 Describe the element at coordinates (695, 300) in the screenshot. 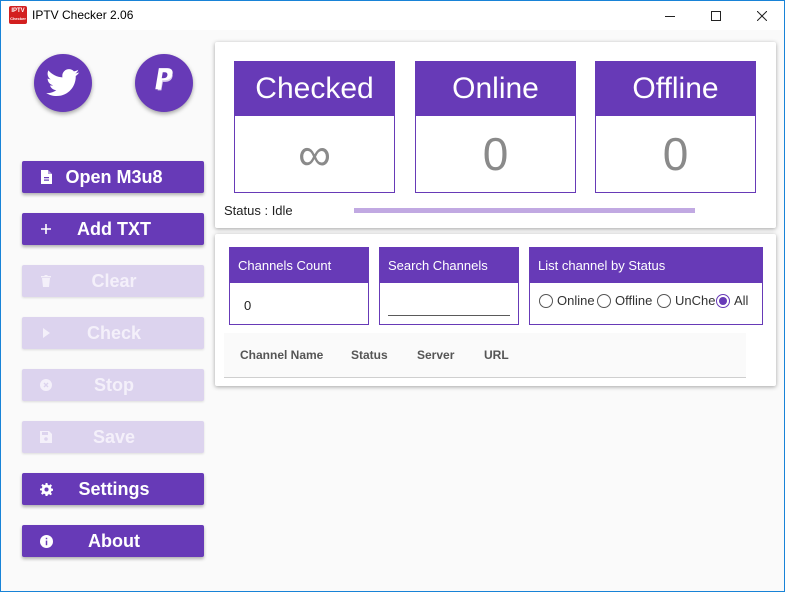

I see `radio-unchecked-label: UnChe` at that location.